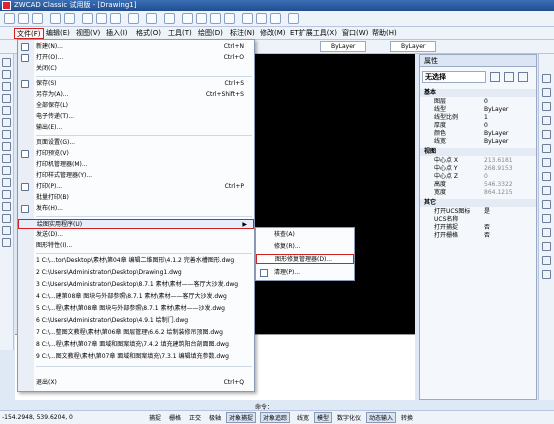  What do you see at coordinates (261, 18) in the screenshot?
I see `design-center-icon` at bounding box center [261, 18].